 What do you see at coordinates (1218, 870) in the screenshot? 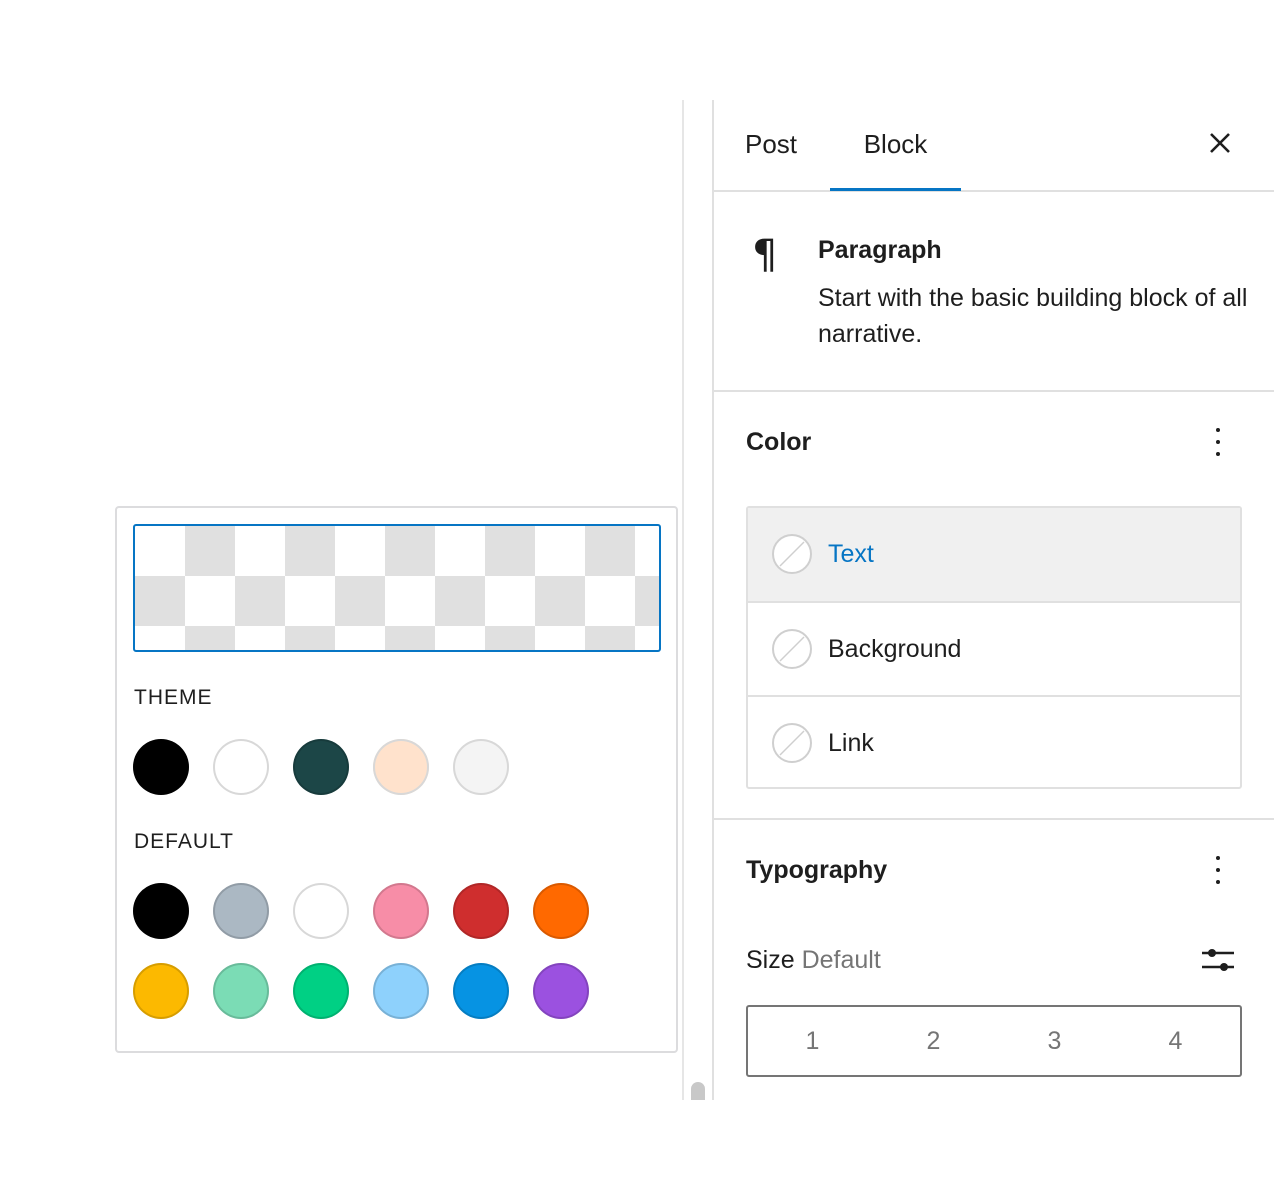
I see `typography-options-button` at bounding box center [1218, 870].